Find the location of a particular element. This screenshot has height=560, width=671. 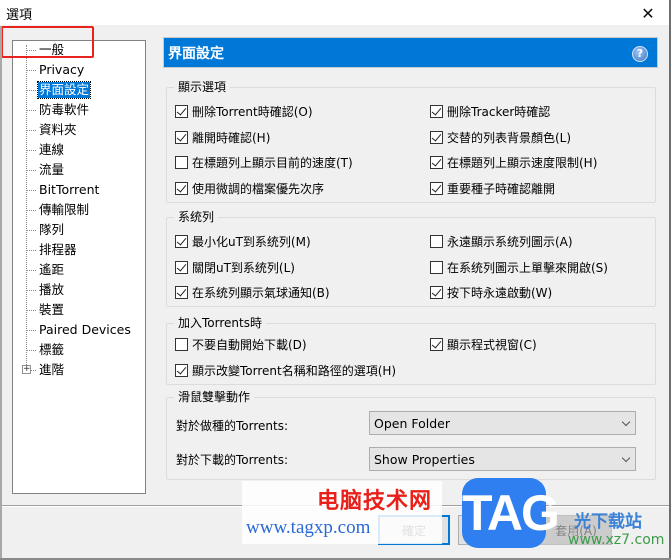

tree-item-bandwidth: 流量 is located at coordinates (78, 170).